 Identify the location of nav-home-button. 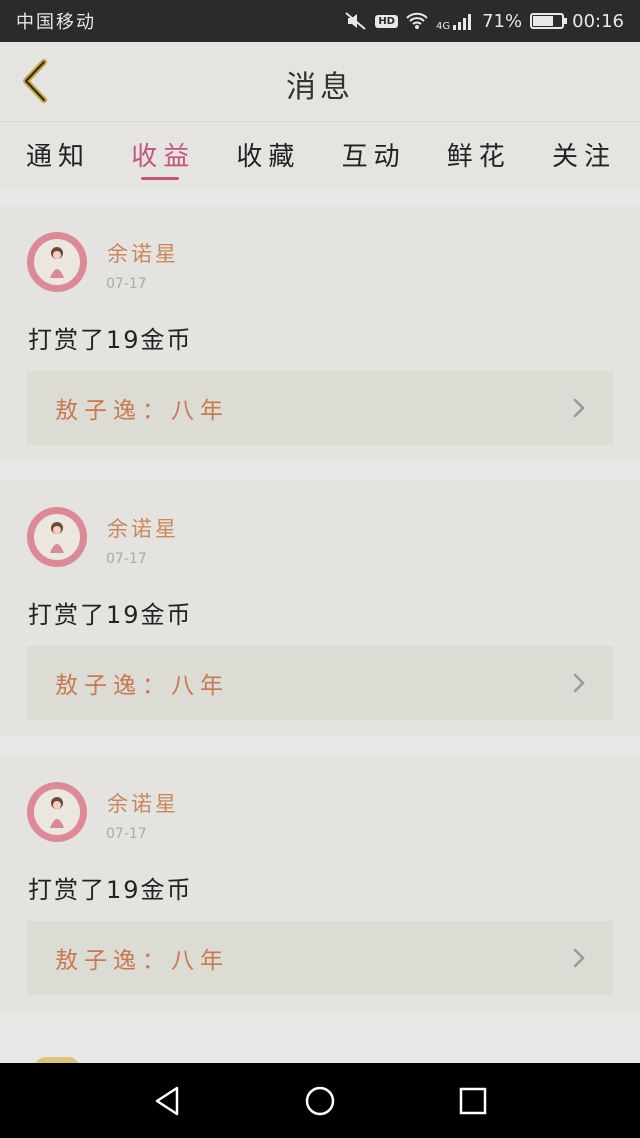
(320, 1101).